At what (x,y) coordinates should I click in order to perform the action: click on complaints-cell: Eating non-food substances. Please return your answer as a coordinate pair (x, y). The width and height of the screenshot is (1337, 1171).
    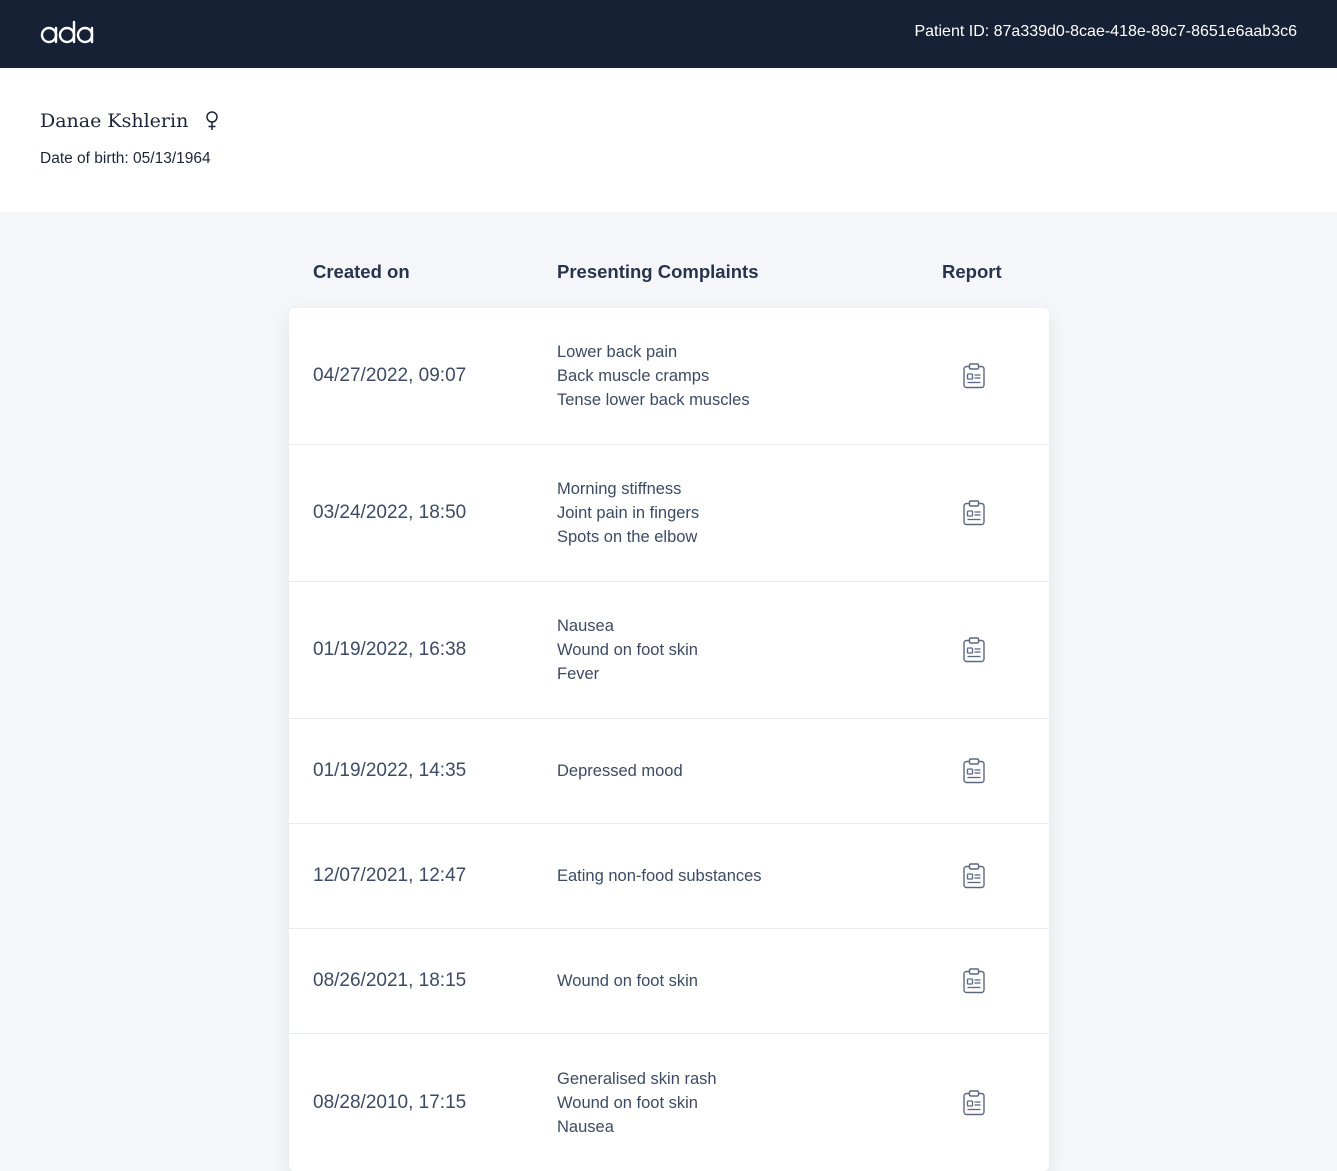
    Looking at the image, I should click on (659, 876).